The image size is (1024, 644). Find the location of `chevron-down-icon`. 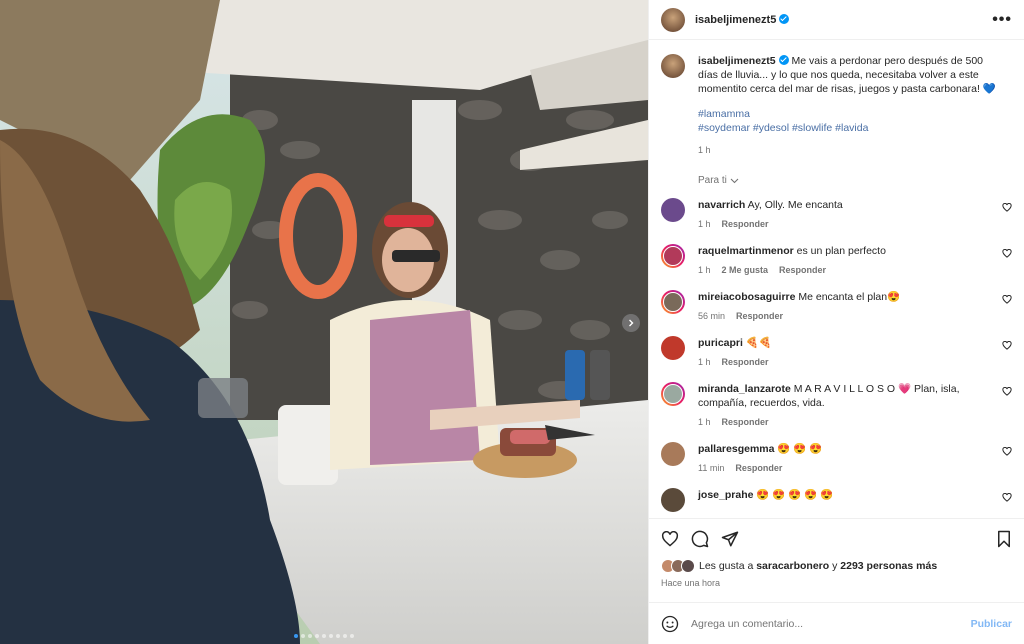

chevron-down-icon is located at coordinates (734, 180).